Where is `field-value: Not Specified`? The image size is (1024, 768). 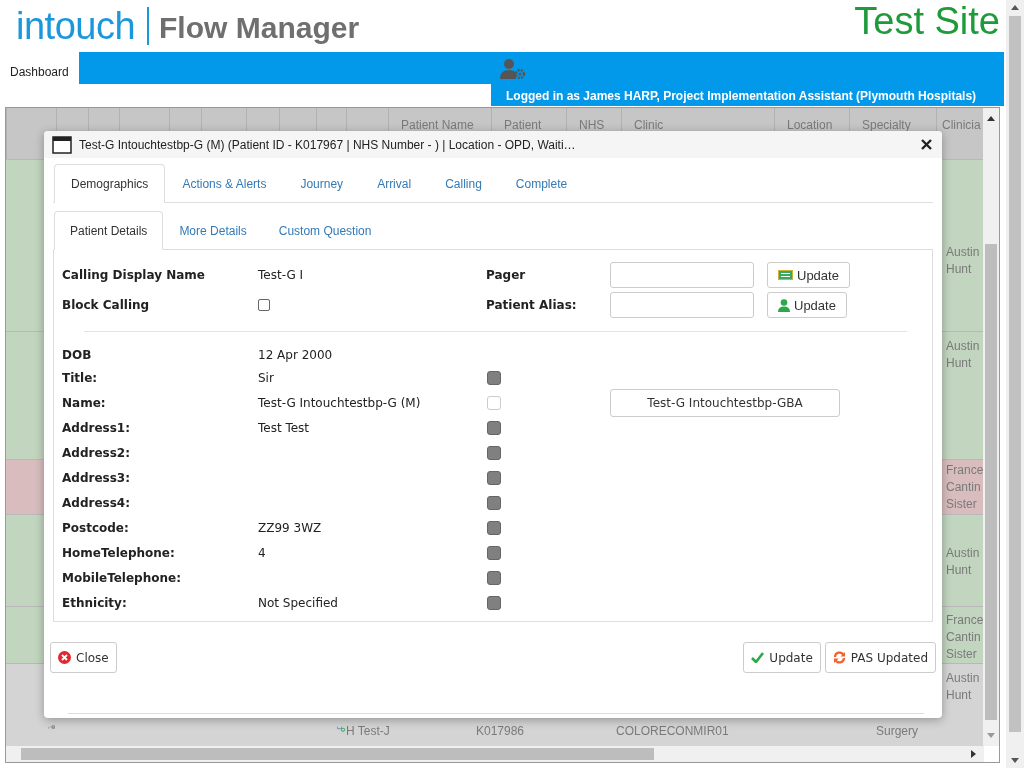
field-value: Not Specified is located at coordinates (298, 602).